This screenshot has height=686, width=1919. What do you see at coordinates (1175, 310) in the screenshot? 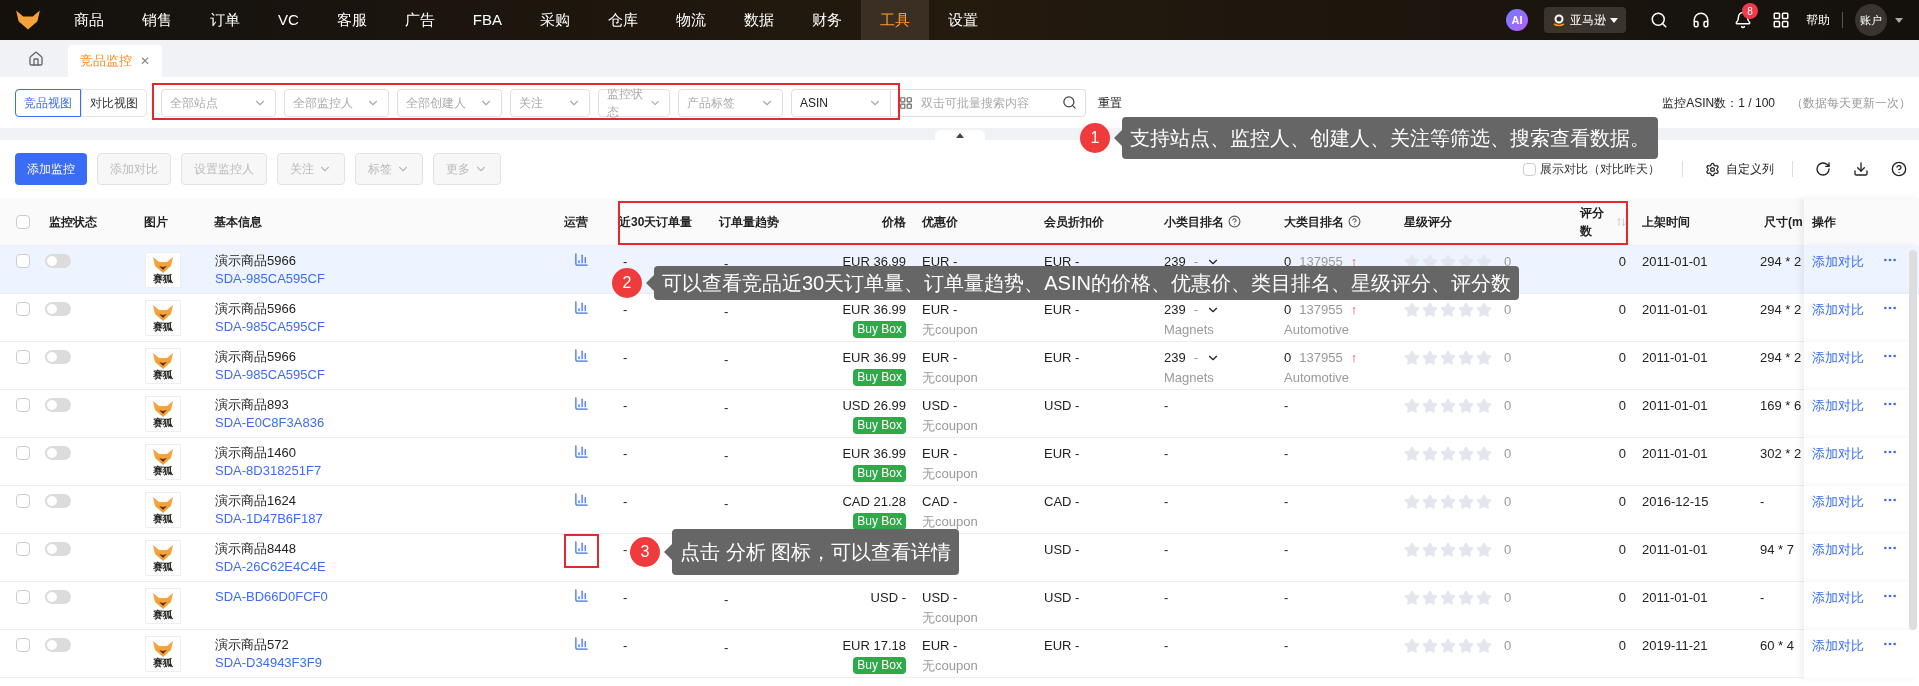
I see `rank-cell-text: 239` at bounding box center [1175, 310].